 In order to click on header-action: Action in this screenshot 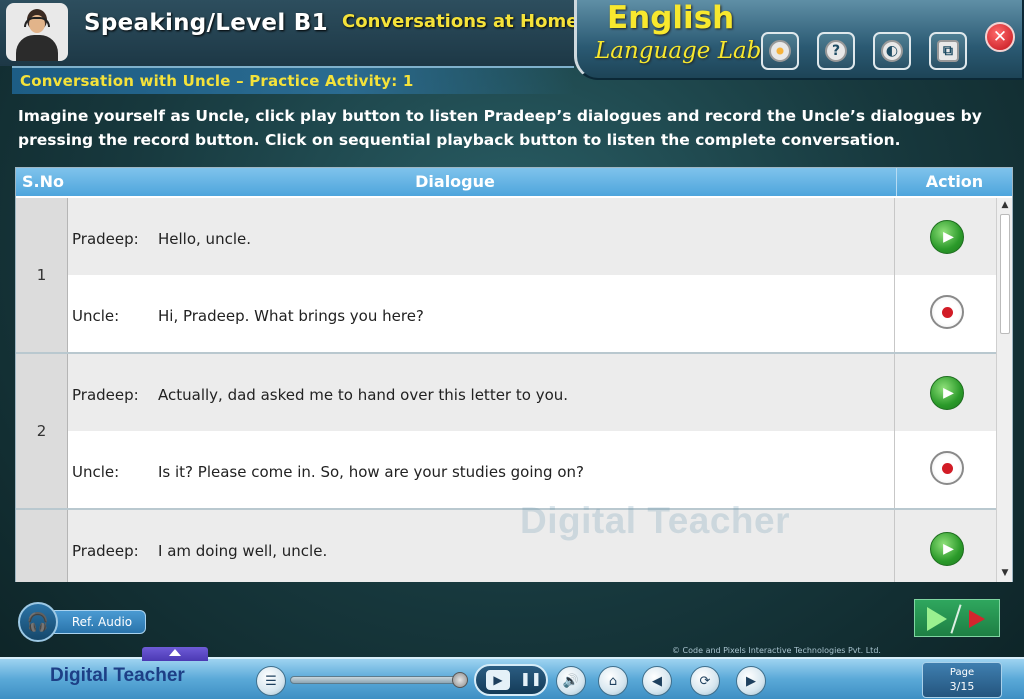, I will do `click(954, 182)`.